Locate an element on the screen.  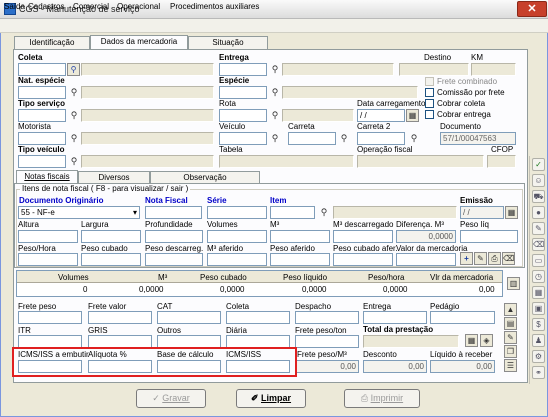
largura-input is located at coordinates (111, 236).